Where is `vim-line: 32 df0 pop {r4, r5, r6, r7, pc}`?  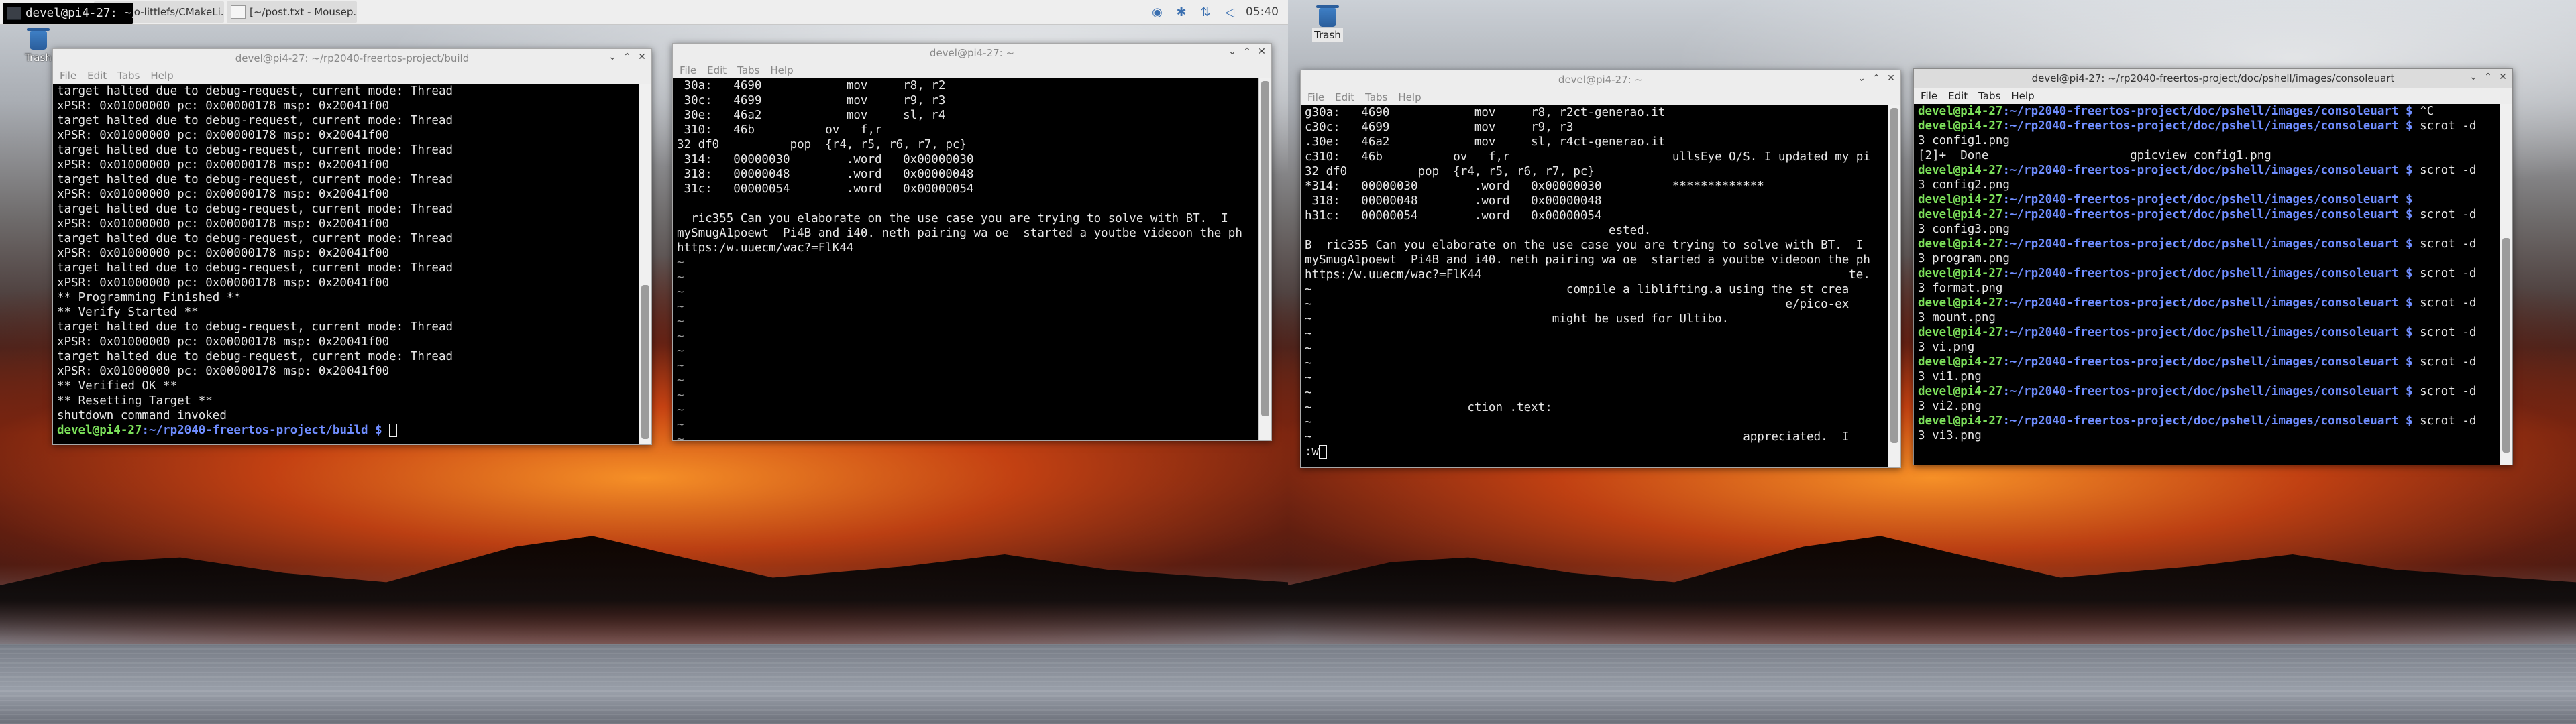 vim-line: 32 df0 pop {r4, r5, r6, r7, pc} is located at coordinates (822, 145).